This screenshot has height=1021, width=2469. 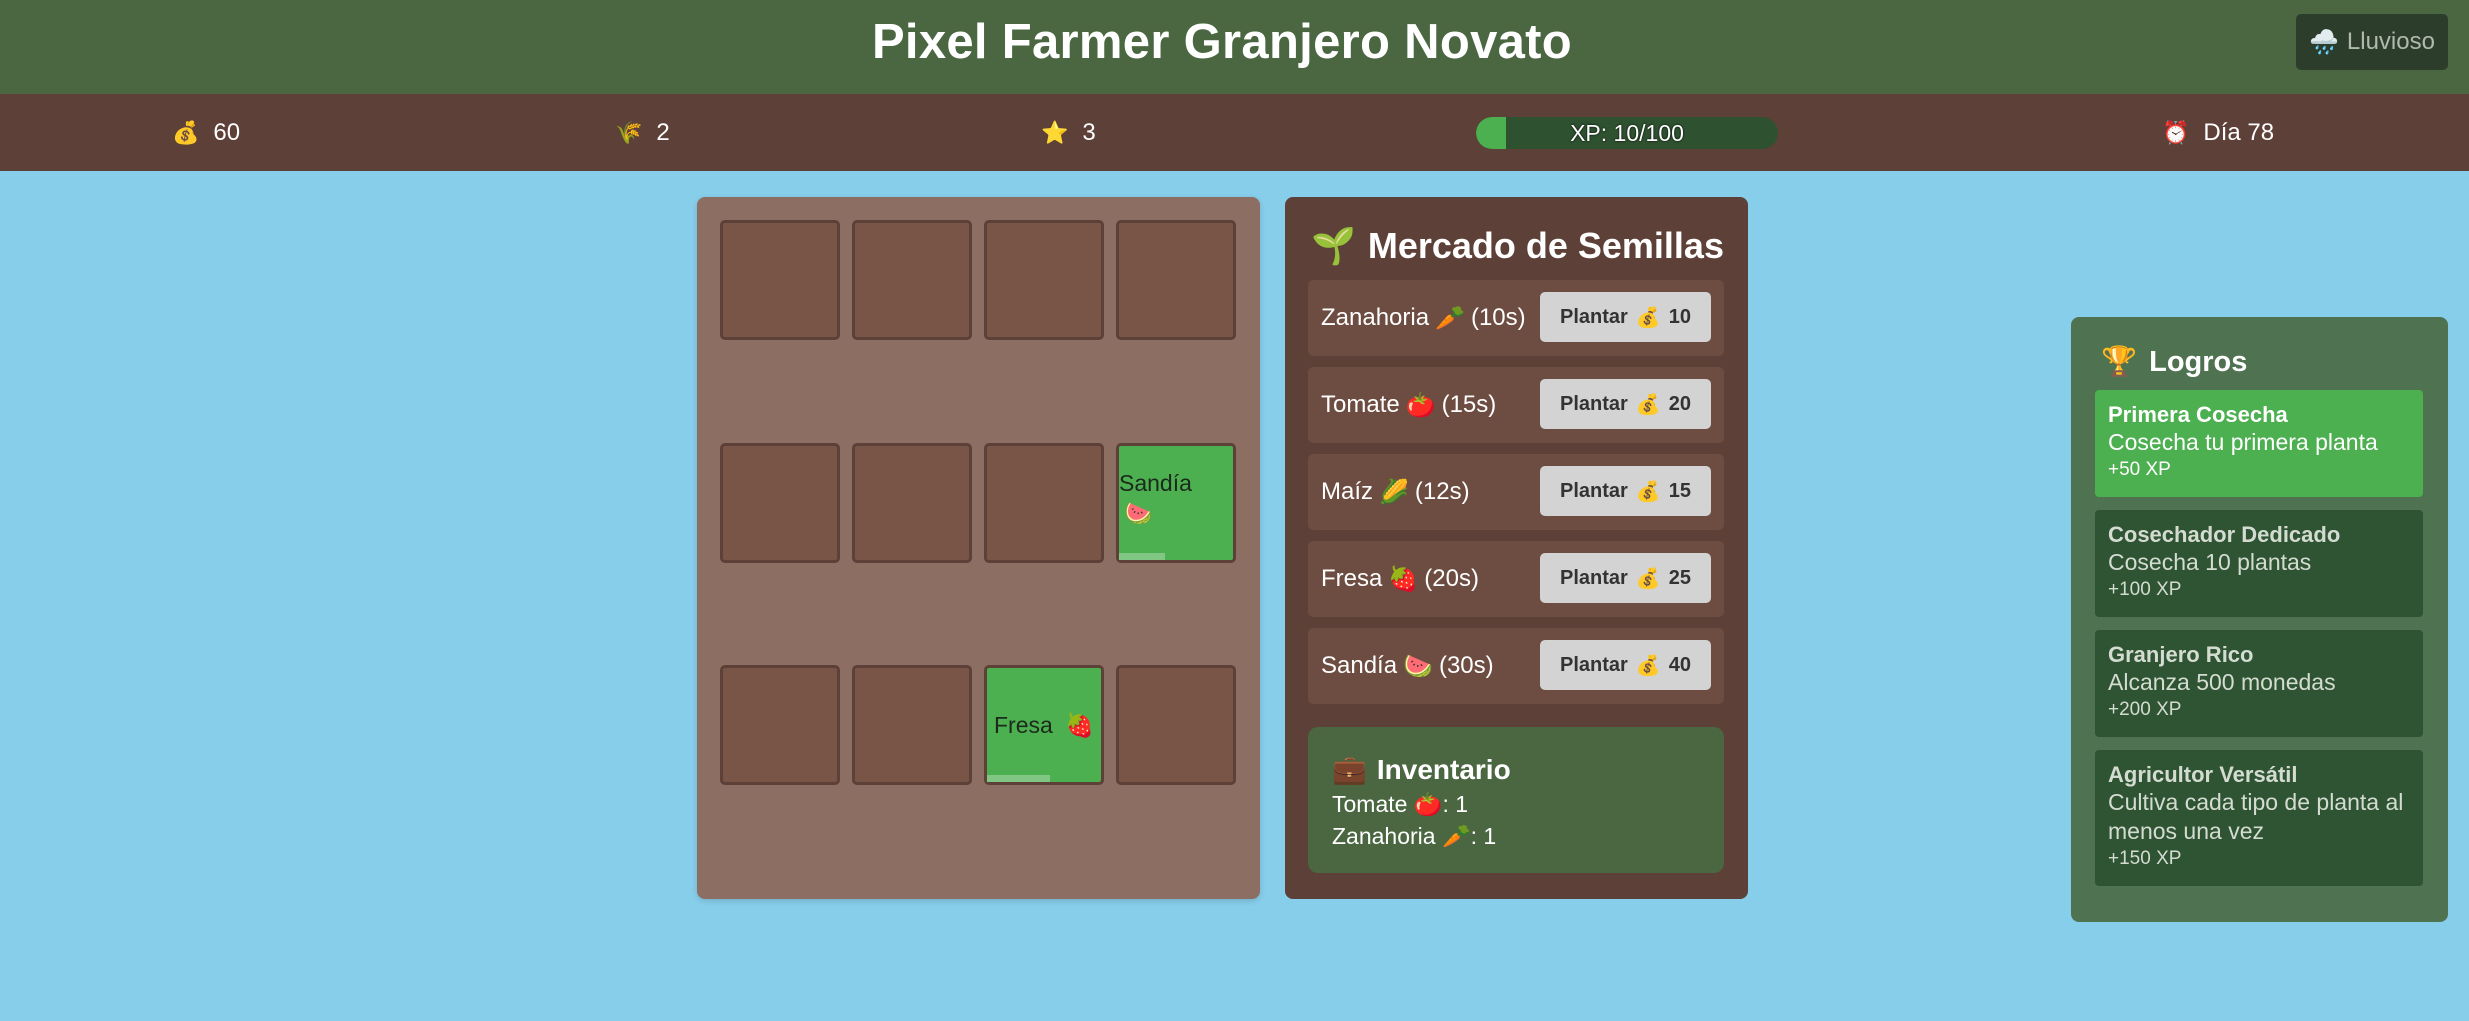 What do you see at coordinates (1517, 245) in the screenshot?
I see `market-title: 🌱 Mercado de Semillas` at bounding box center [1517, 245].